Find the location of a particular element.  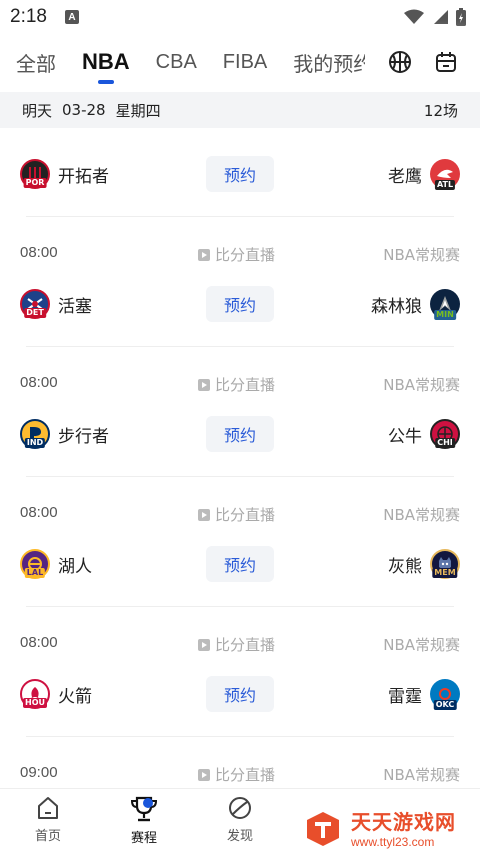

match-count: 12场 is located at coordinates (440, 110).